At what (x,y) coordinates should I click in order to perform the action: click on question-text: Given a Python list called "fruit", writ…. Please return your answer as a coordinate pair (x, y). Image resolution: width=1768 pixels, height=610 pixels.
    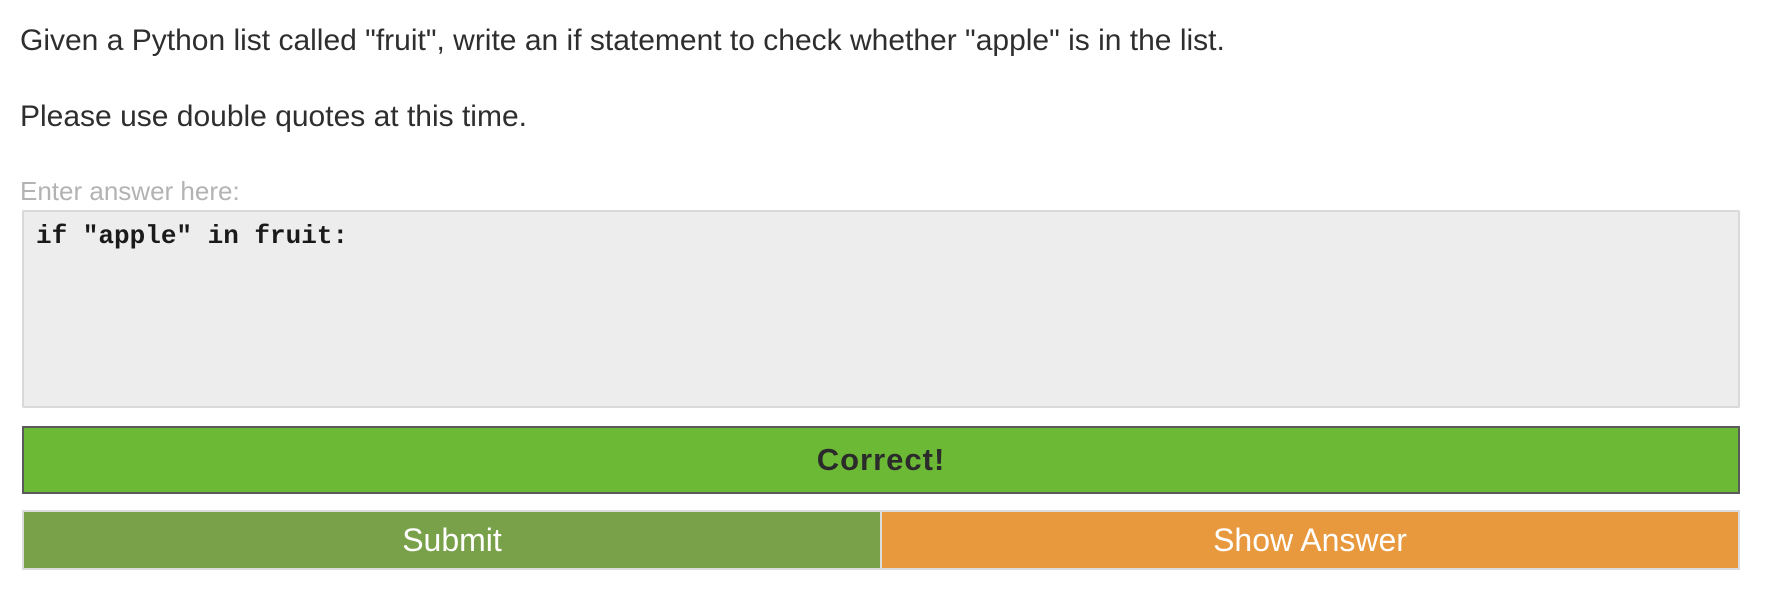
    Looking at the image, I should click on (622, 40).